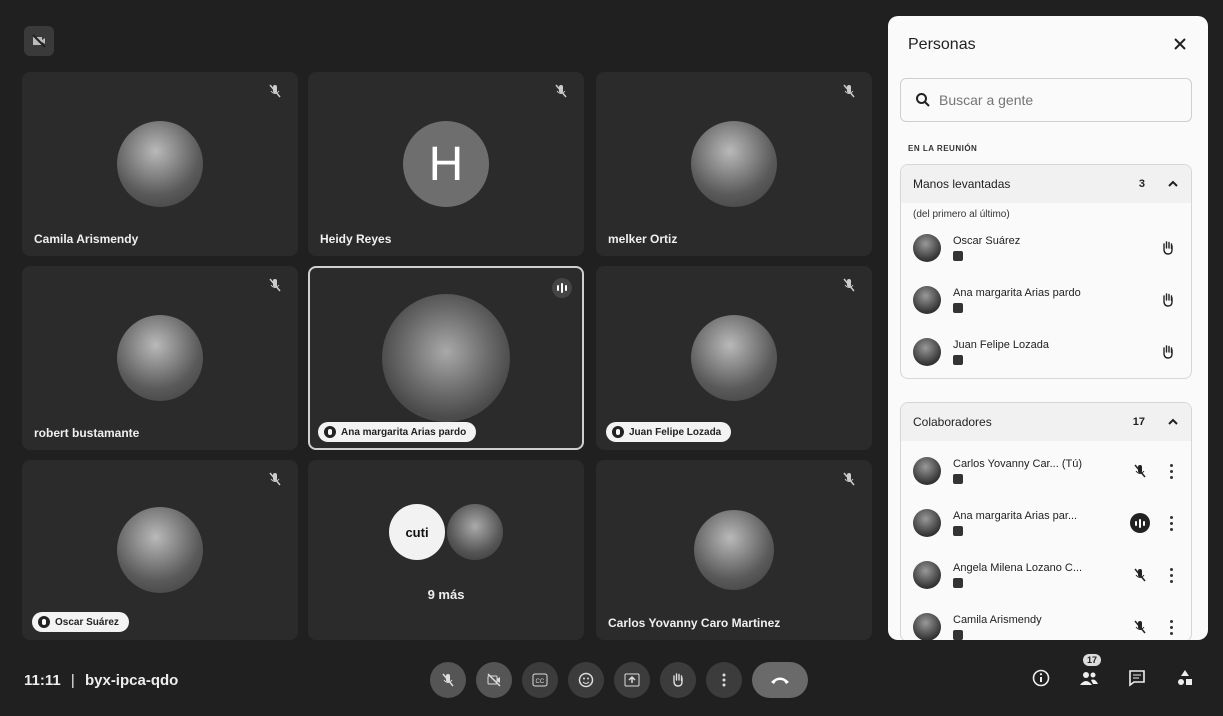 The image size is (1223, 716). I want to click on speaking-indicator-icon, so click(1140, 523).